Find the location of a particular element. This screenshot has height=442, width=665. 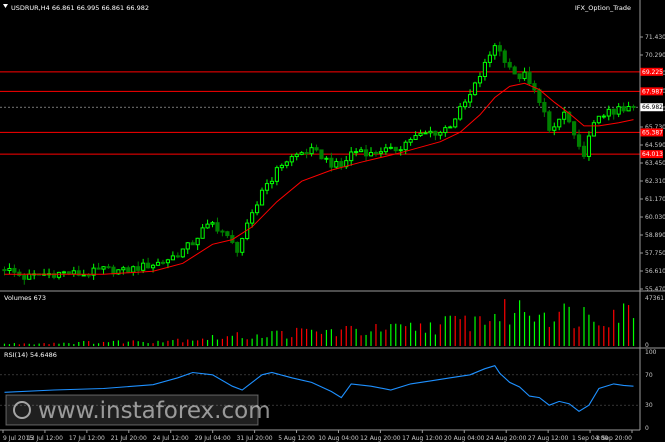

volume-tick-label: 47361 is located at coordinates (654, 298).